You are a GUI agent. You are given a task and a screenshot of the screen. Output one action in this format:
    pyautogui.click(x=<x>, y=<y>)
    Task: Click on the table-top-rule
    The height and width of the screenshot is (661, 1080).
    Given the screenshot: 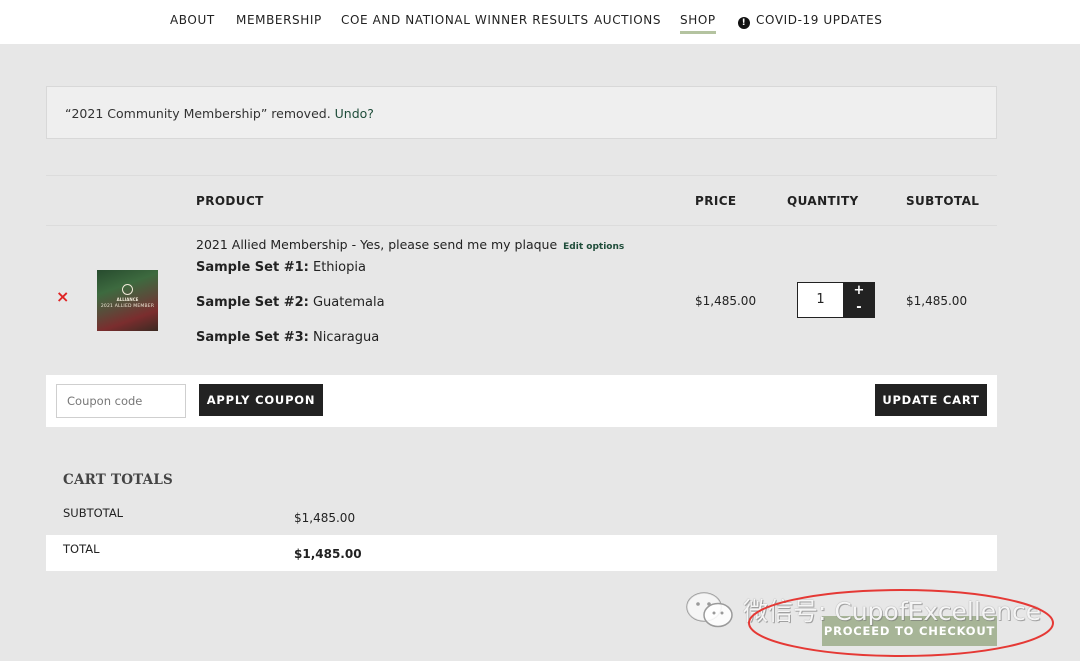 What is the action you would take?
    pyautogui.click(x=521, y=175)
    